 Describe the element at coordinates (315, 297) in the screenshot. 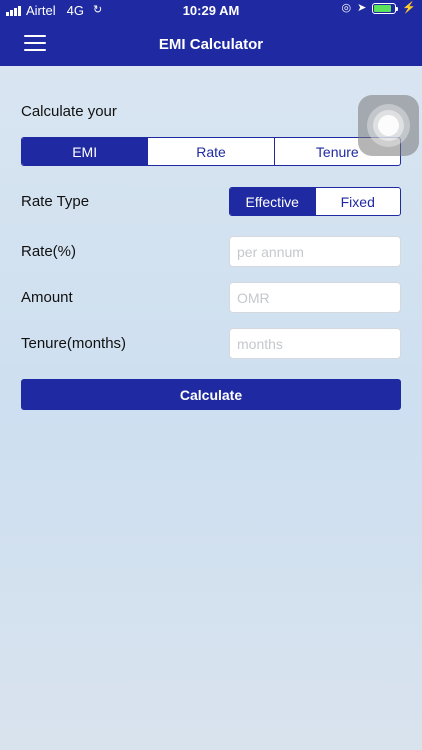

I see `amount-input` at that location.